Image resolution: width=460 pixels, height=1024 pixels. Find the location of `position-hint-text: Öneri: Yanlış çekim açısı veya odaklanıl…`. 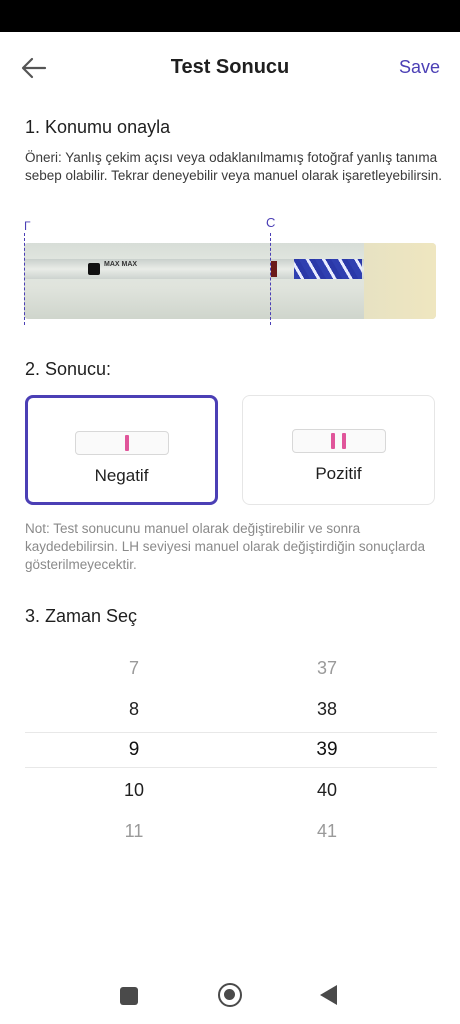

position-hint-text: Öneri: Yanlış çekim açısı veya odaklanıl… is located at coordinates (233, 166).